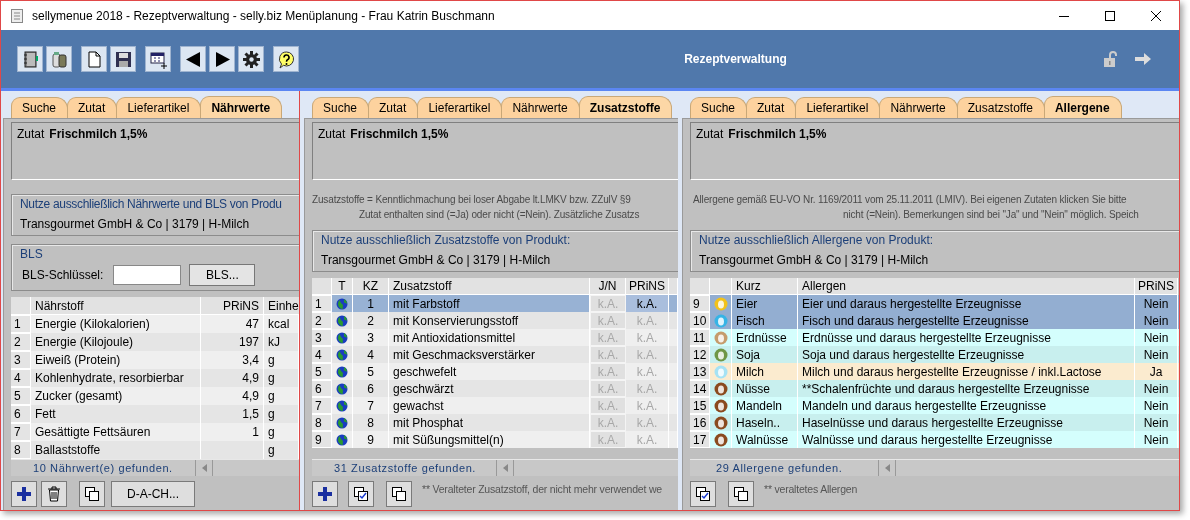 The height and width of the screenshot is (520, 1190). What do you see at coordinates (495, 422) in the screenshot?
I see `table-row: 8 8 mit Phosphat k.A. k.A.` at bounding box center [495, 422].